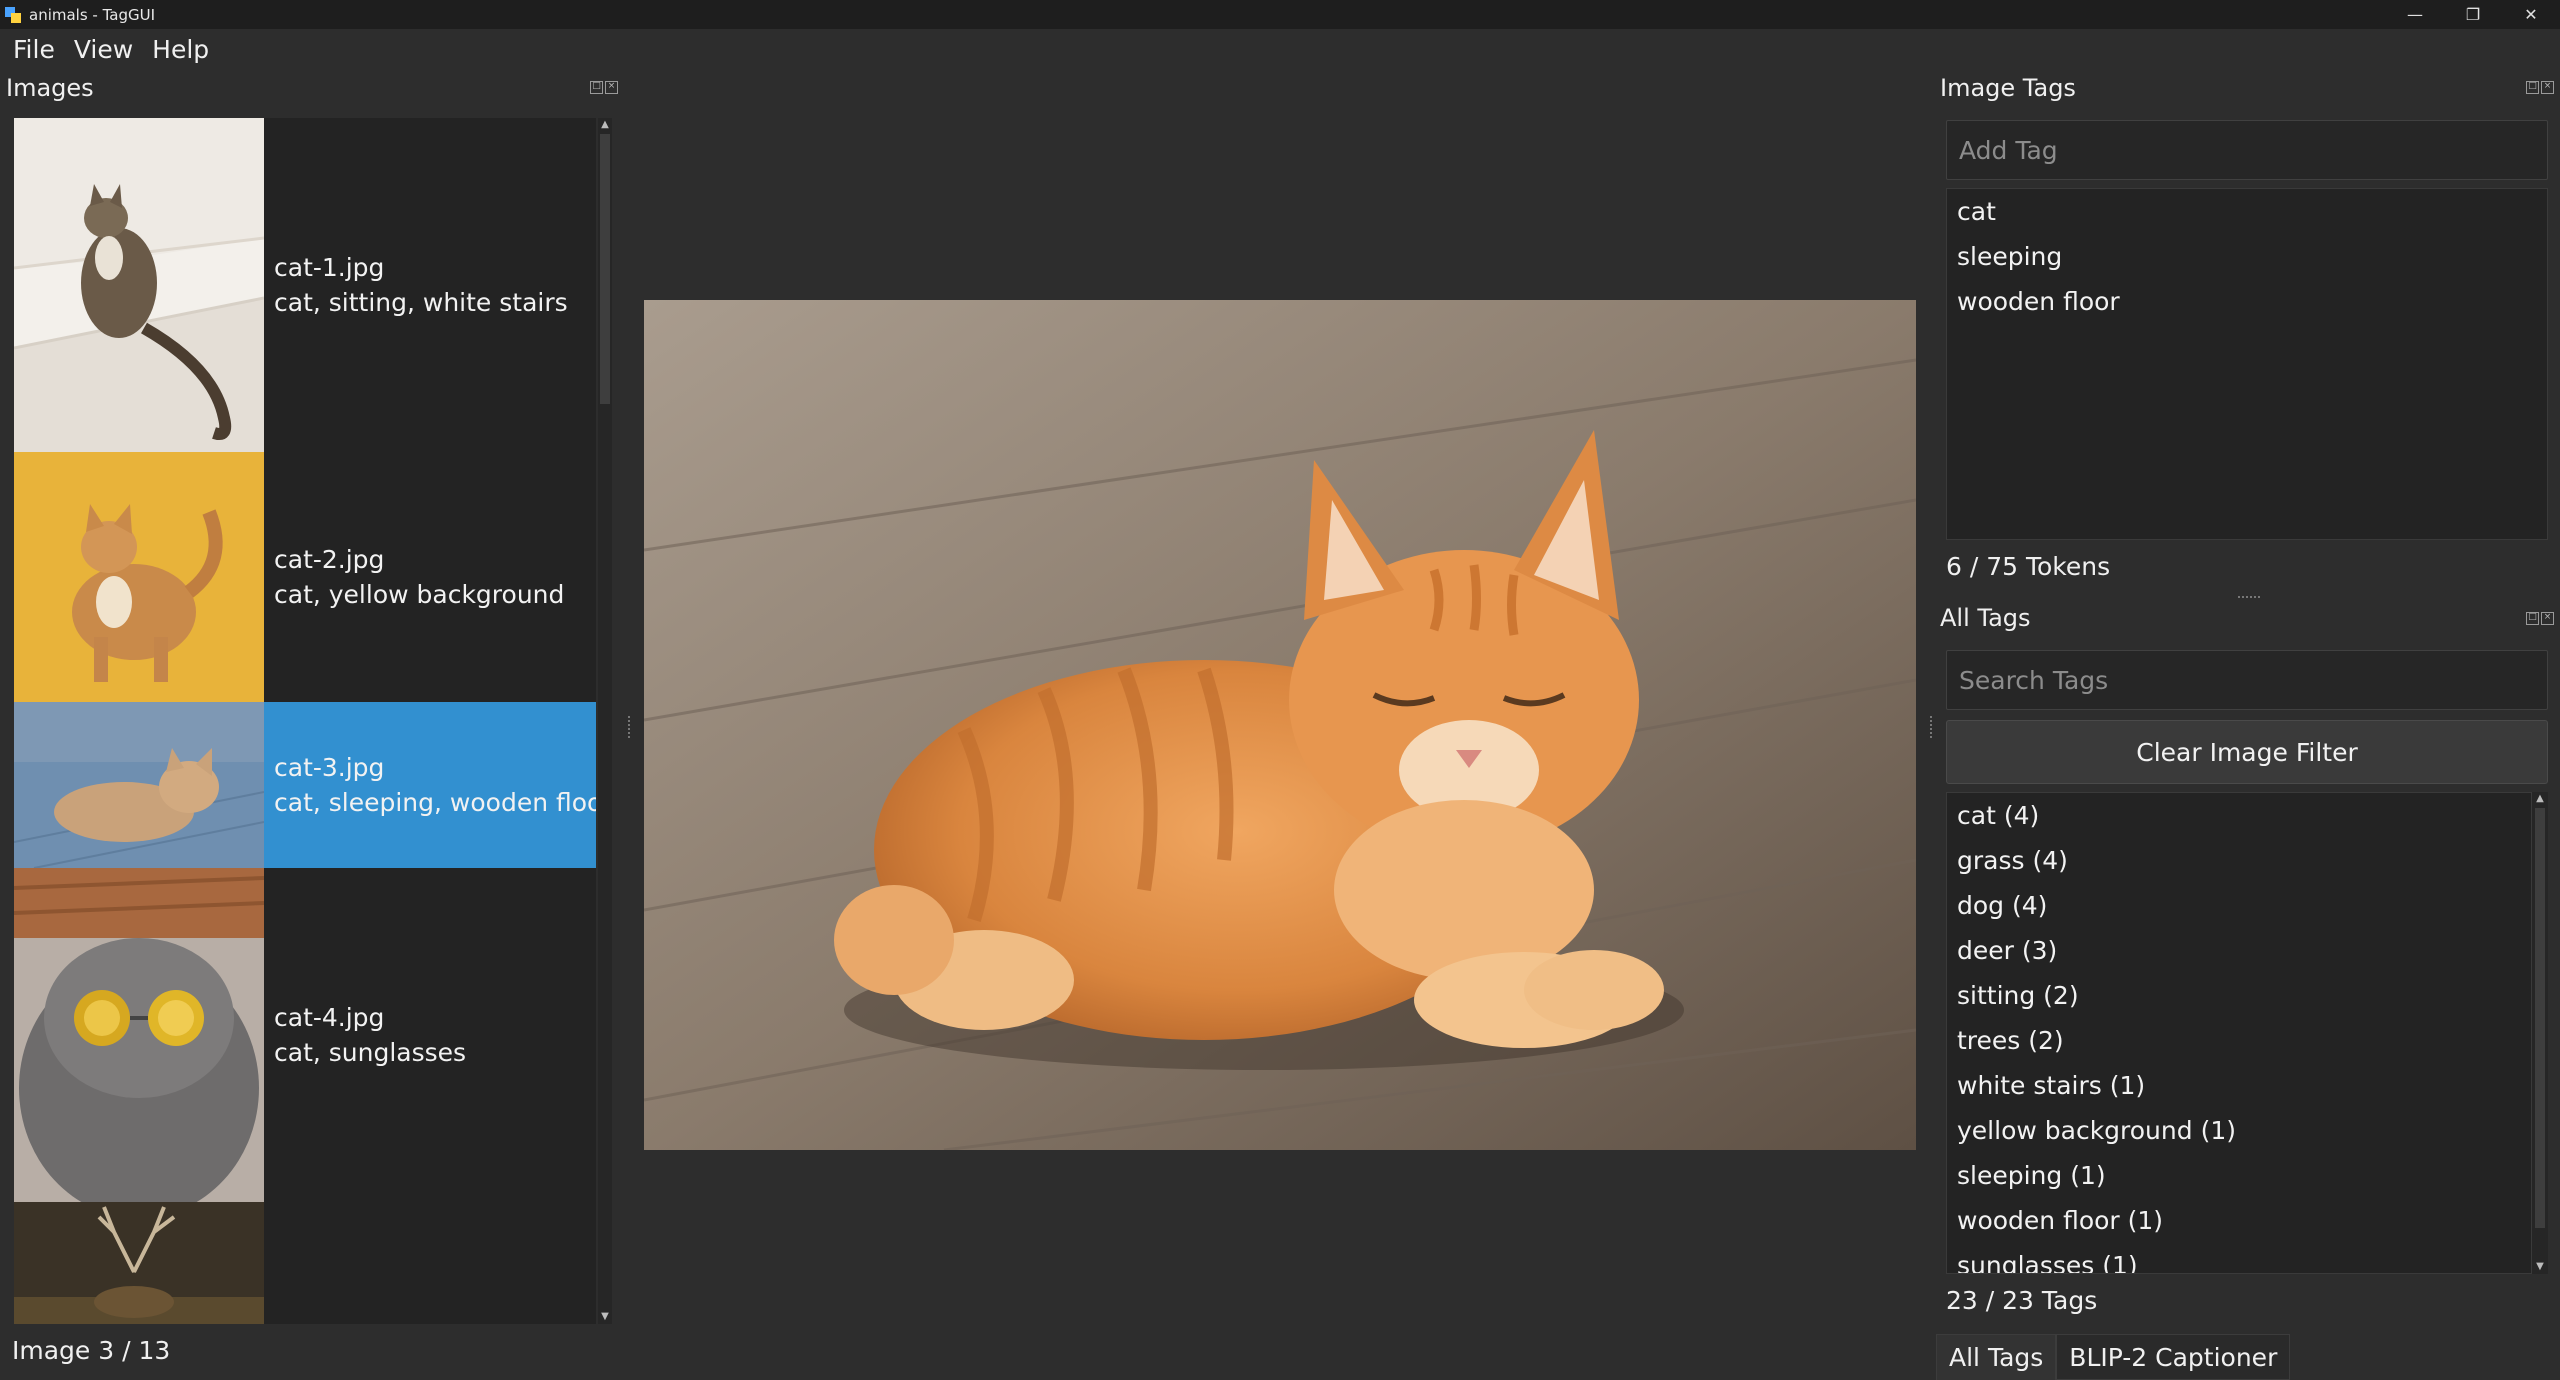 This screenshot has height=1380, width=2560. Describe the element at coordinates (91, 1350) in the screenshot. I see `image-index-status: Image 3 / 13` at that location.